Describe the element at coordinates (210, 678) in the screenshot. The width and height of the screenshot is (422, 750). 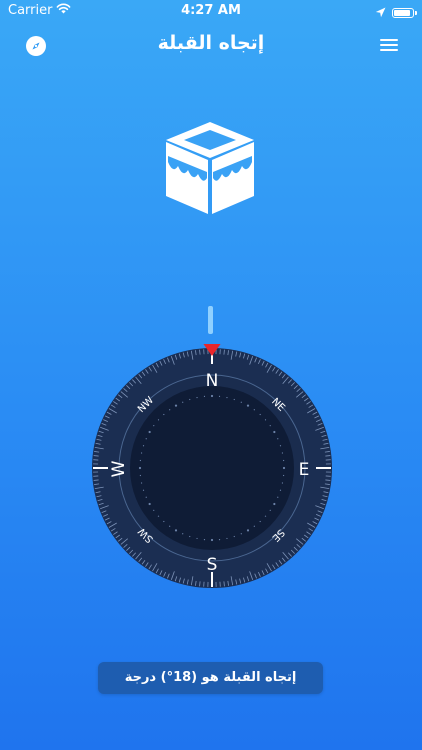
I see `qibla-direction-label: إتجاه القبلة هو (18°) درجة` at that location.